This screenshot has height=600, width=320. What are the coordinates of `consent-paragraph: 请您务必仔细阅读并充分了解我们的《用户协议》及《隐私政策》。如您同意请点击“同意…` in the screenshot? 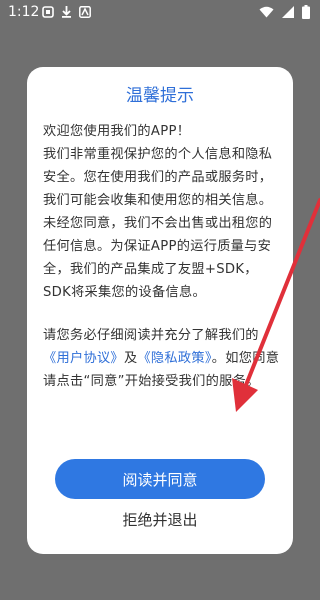 It's located at (163, 358).